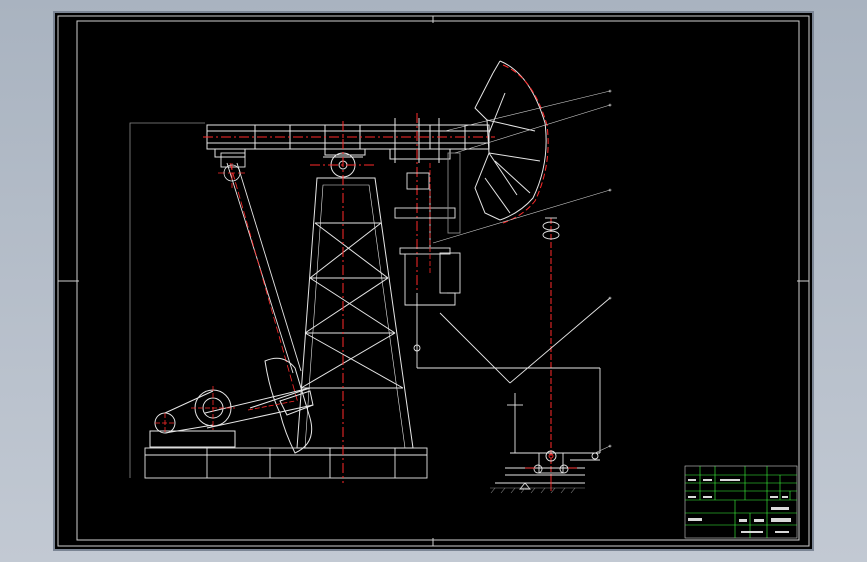 Image resolution: width=867 pixels, height=562 pixels. I want to click on structure-outline, so click(167, 300).